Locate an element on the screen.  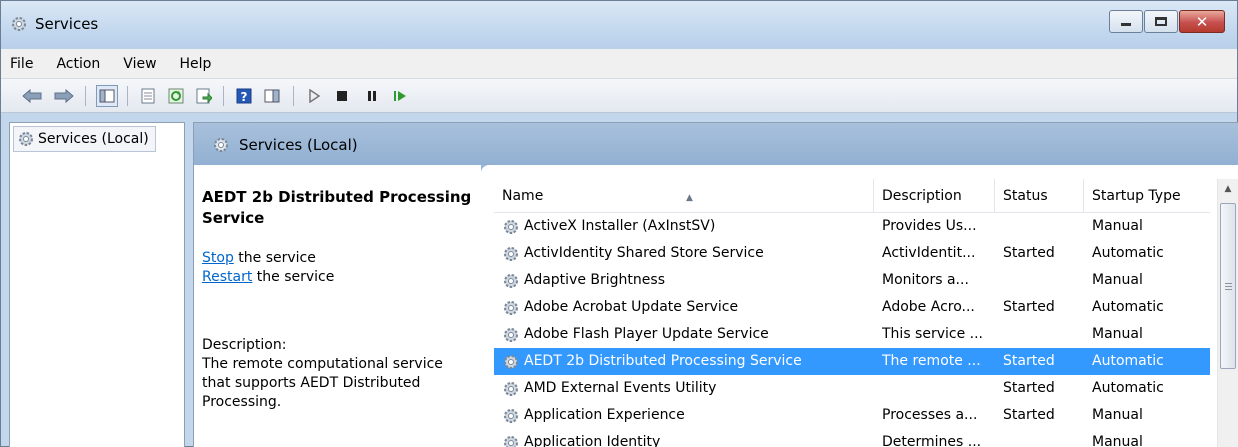
cell-description is located at coordinates (939, 388).